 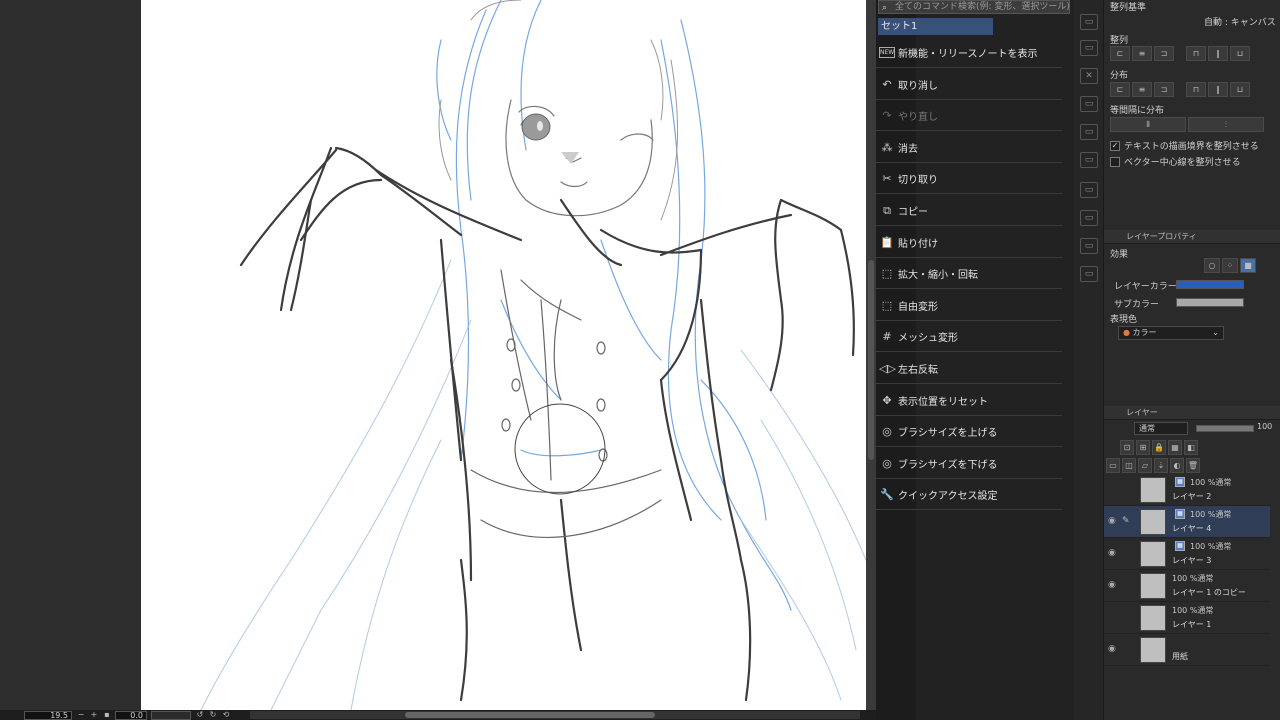 I want to click on align-top-icon: ⊓, so click(x=1196, y=53).